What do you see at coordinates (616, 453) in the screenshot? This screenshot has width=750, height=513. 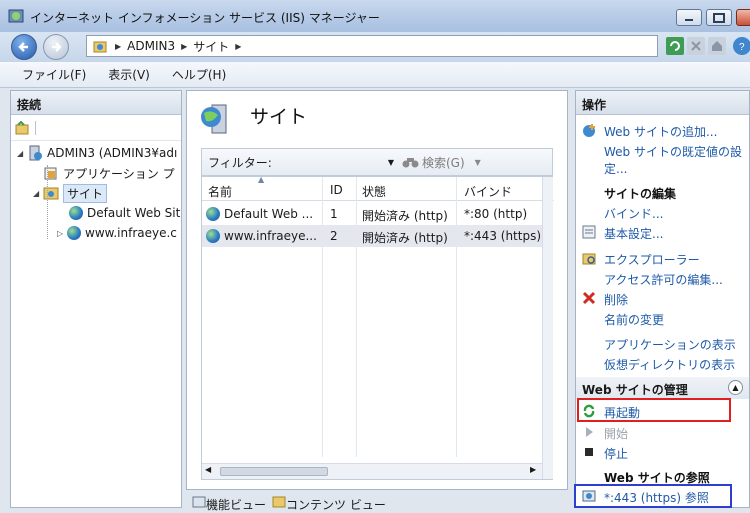 I see `action-stop: 停止` at bounding box center [616, 453].